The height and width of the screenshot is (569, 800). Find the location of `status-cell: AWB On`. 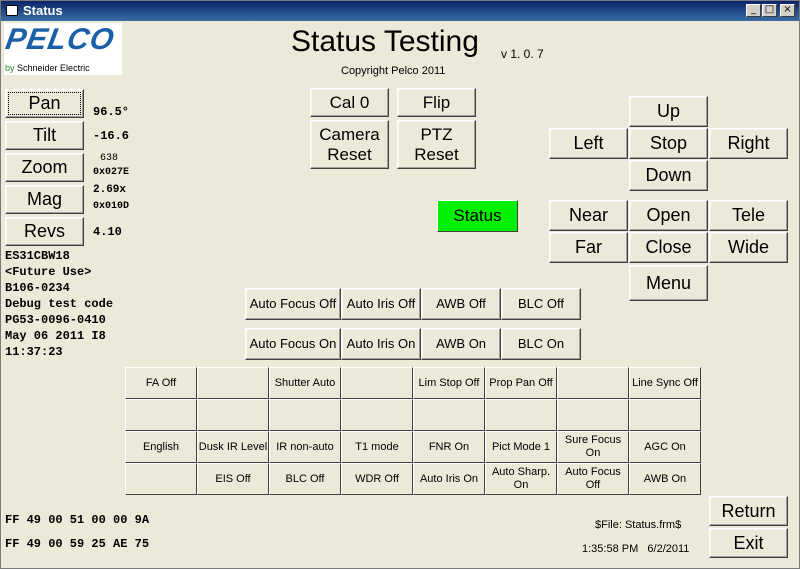

status-cell: AWB On is located at coordinates (665, 479).